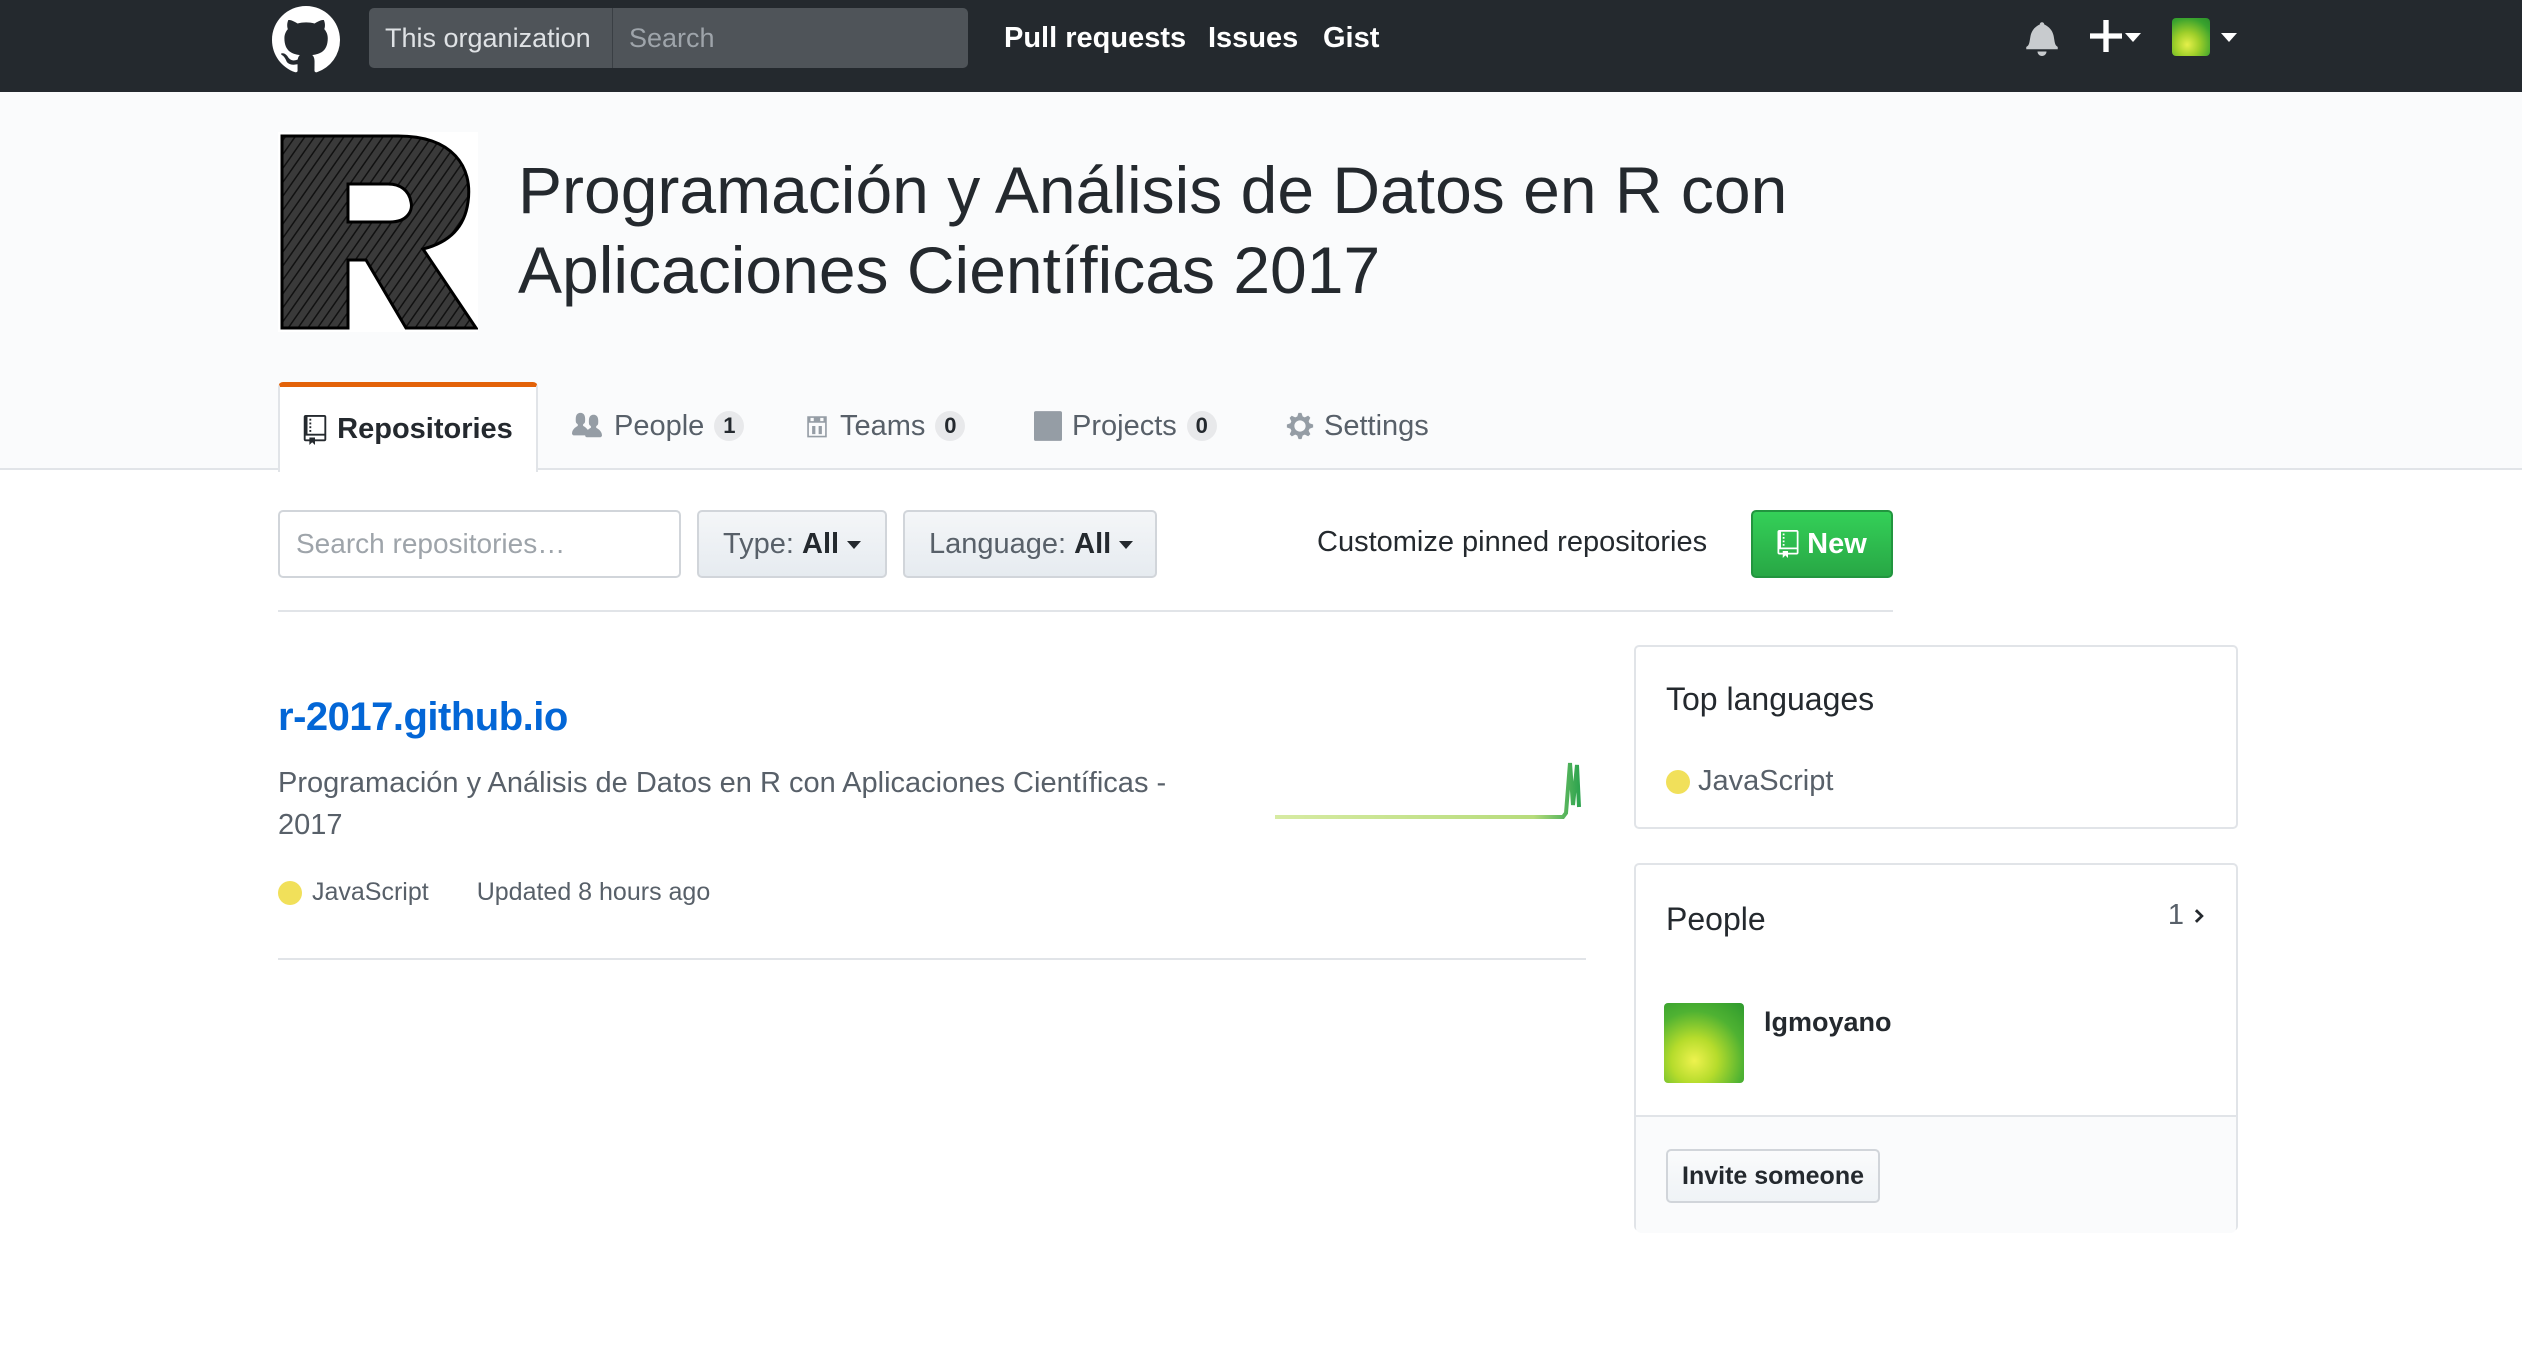 The height and width of the screenshot is (1350, 2522). What do you see at coordinates (1351, 38) in the screenshot?
I see `nav-gist: Gist` at bounding box center [1351, 38].